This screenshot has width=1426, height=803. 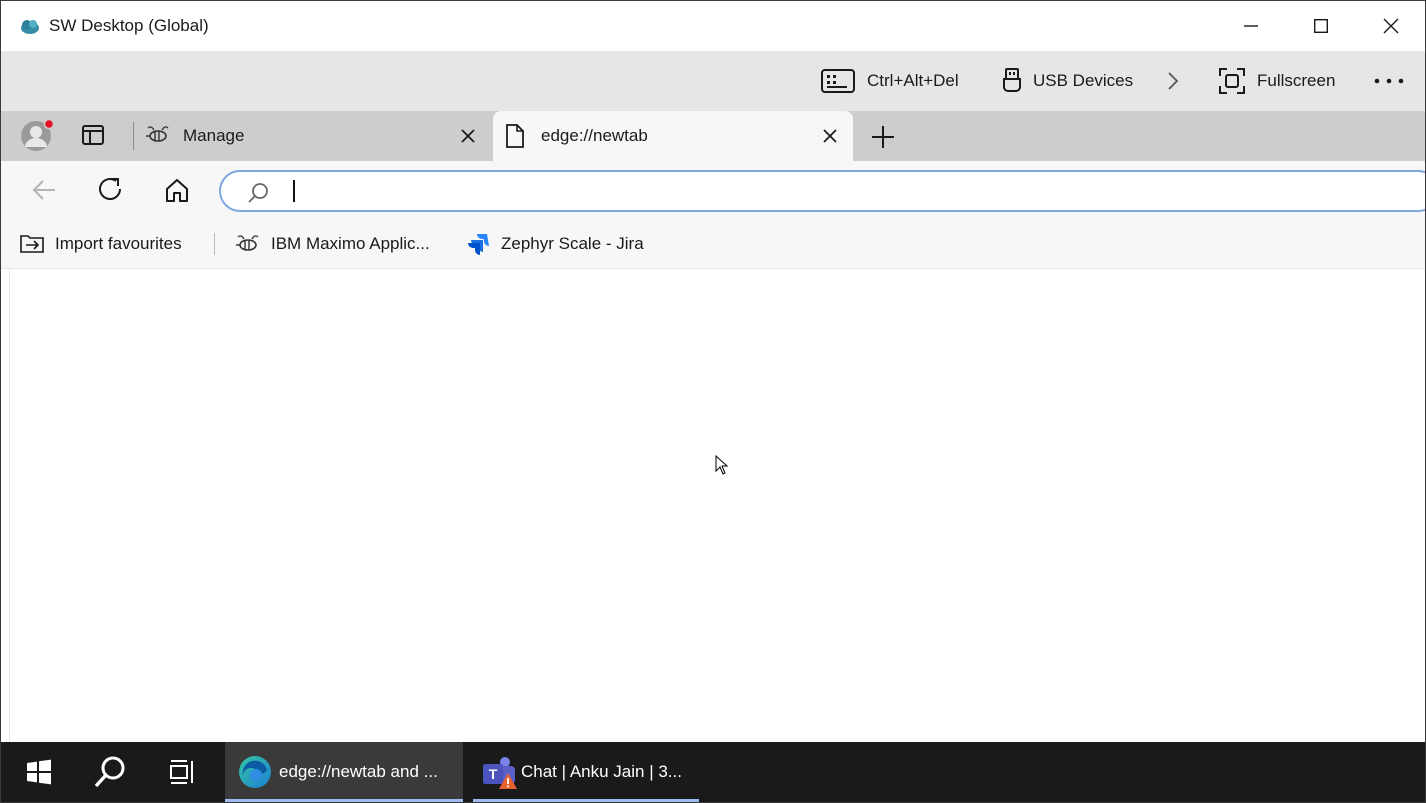 I want to click on mouse-pointer-icon, so click(x=722, y=467).